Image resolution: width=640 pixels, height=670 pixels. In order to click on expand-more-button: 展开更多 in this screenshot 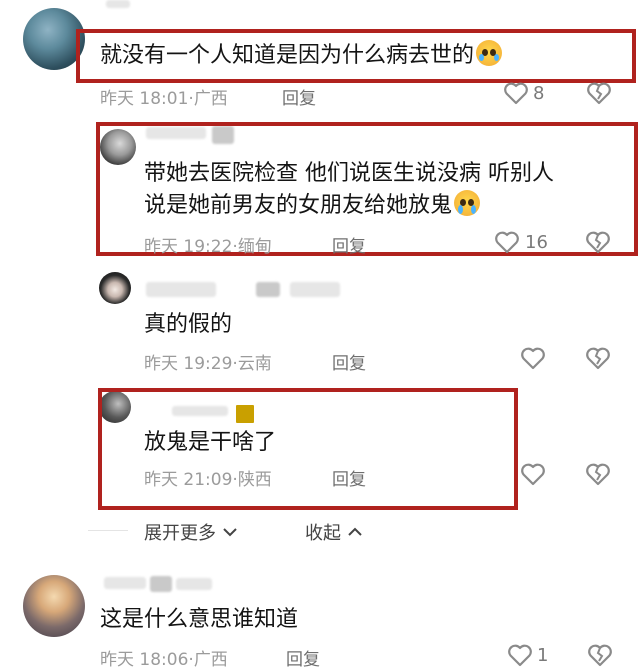, I will do `click(191, 532)`.